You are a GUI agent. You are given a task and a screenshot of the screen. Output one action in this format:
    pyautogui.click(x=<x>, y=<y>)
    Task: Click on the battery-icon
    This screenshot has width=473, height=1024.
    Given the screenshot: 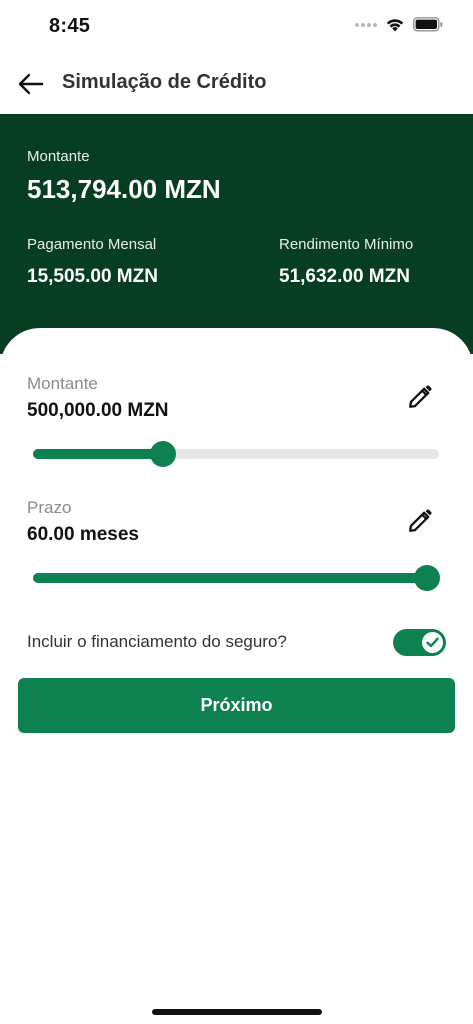 What is the action you would take?
    pyautogui.click(x=428, y=24)
    